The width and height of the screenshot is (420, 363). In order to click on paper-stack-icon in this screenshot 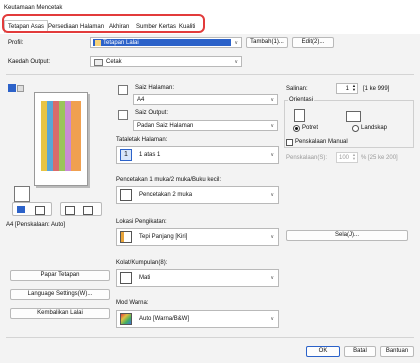, I will do `click(22, 194)`.